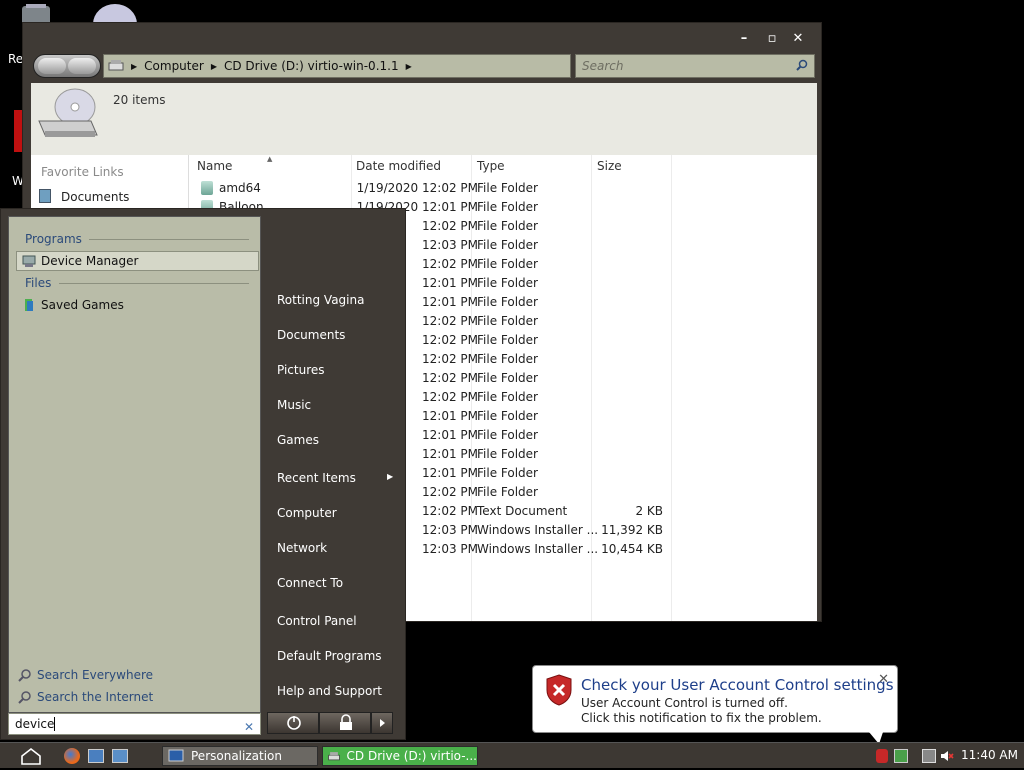 Image resolution: width=1024 pixels, height=770 pixels. I want to click on close-notification-icon: ✕, so click(883, 679).